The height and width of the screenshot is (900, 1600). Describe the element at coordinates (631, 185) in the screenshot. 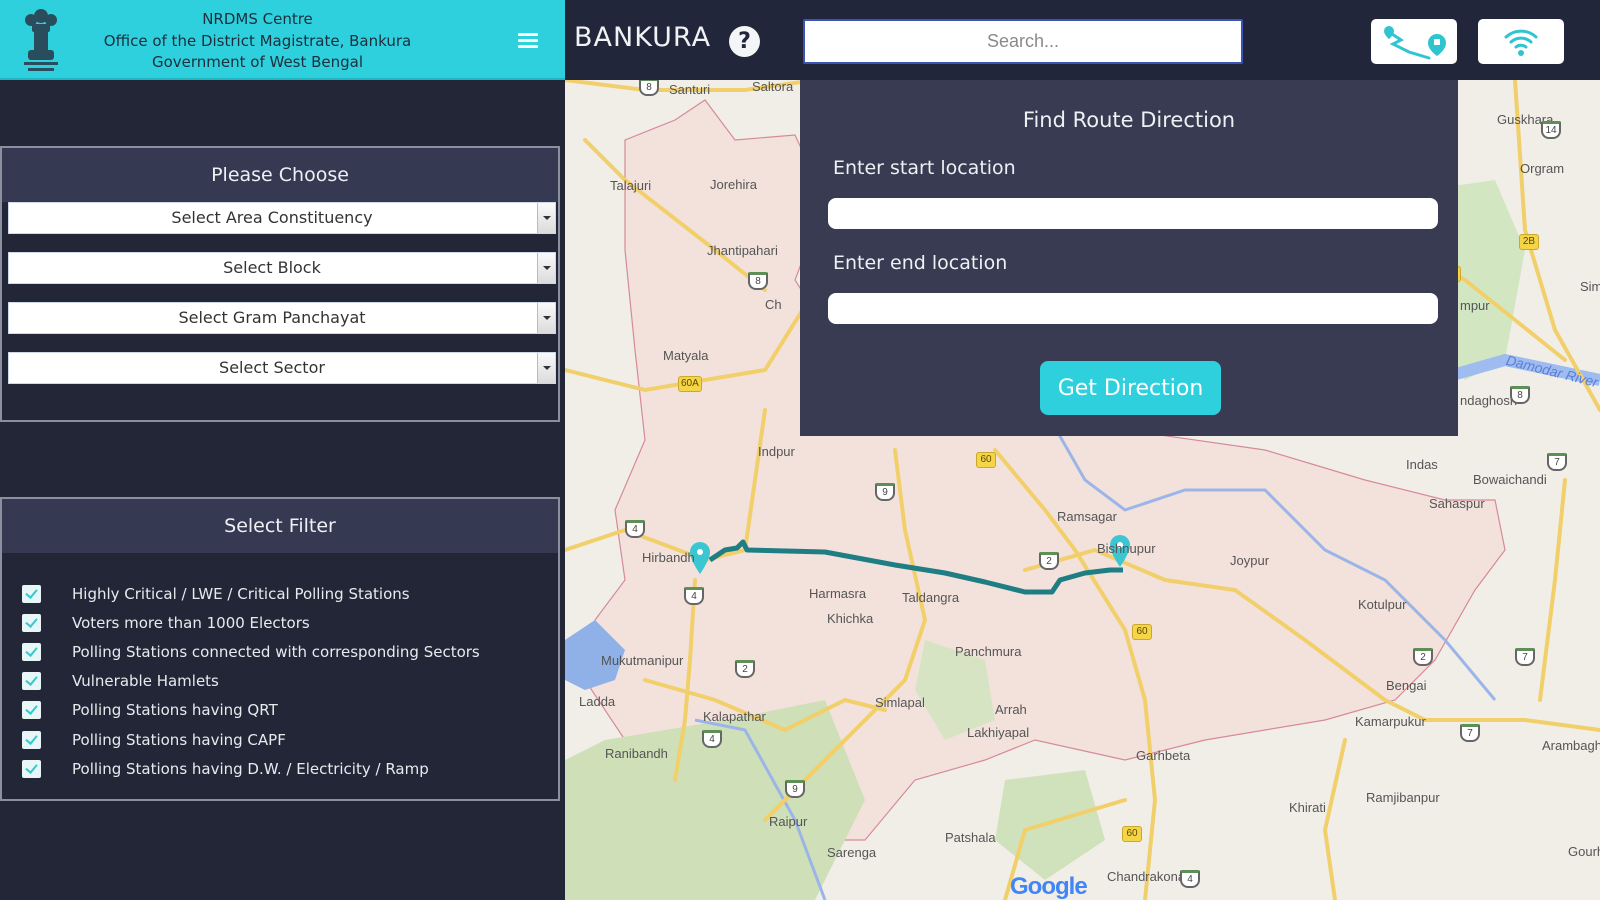

I see `place-label: Talajuri` at that location.